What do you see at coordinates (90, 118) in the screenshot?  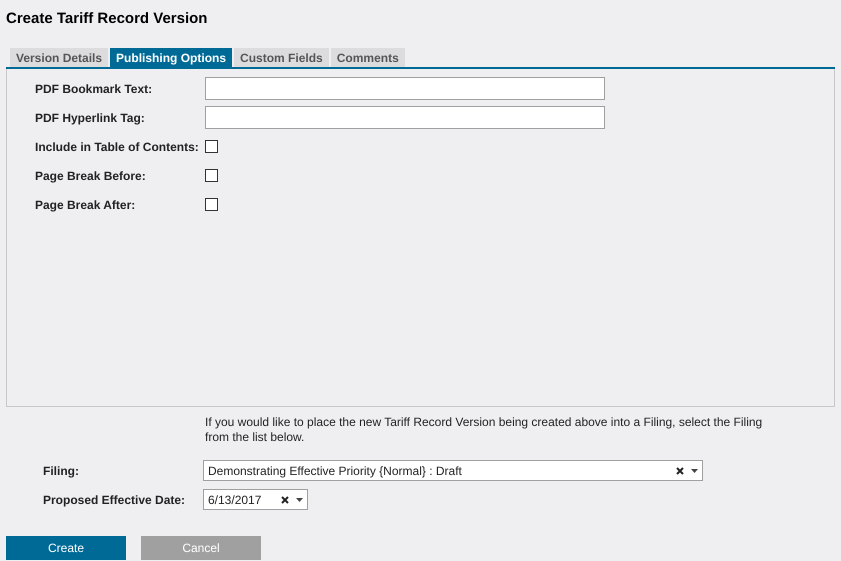 I see `field-label: PDF Hyperlink Tag:` at bounding box center [90, 118].